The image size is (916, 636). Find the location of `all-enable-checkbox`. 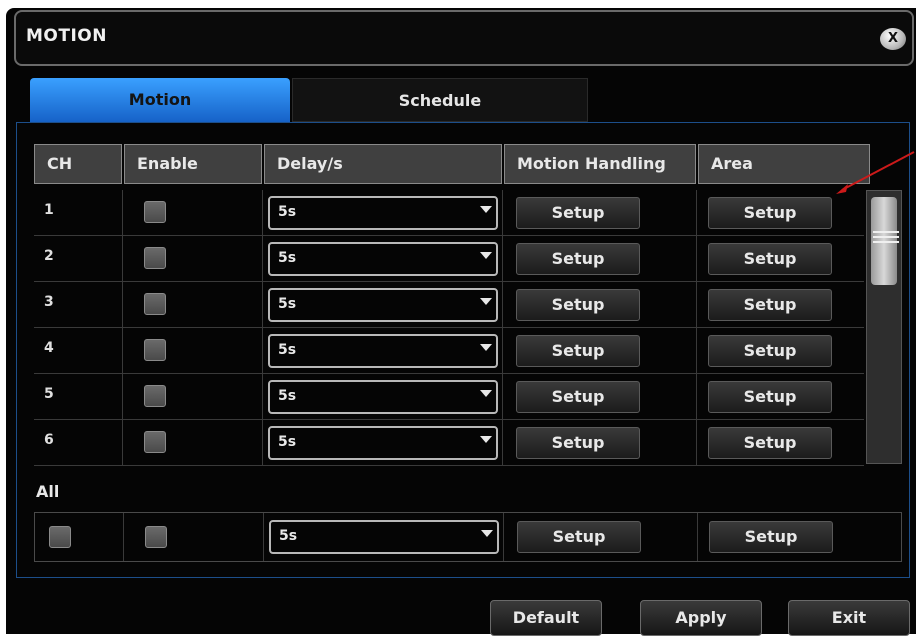

all-enable-checkbox is located at coordinates (156, 537).